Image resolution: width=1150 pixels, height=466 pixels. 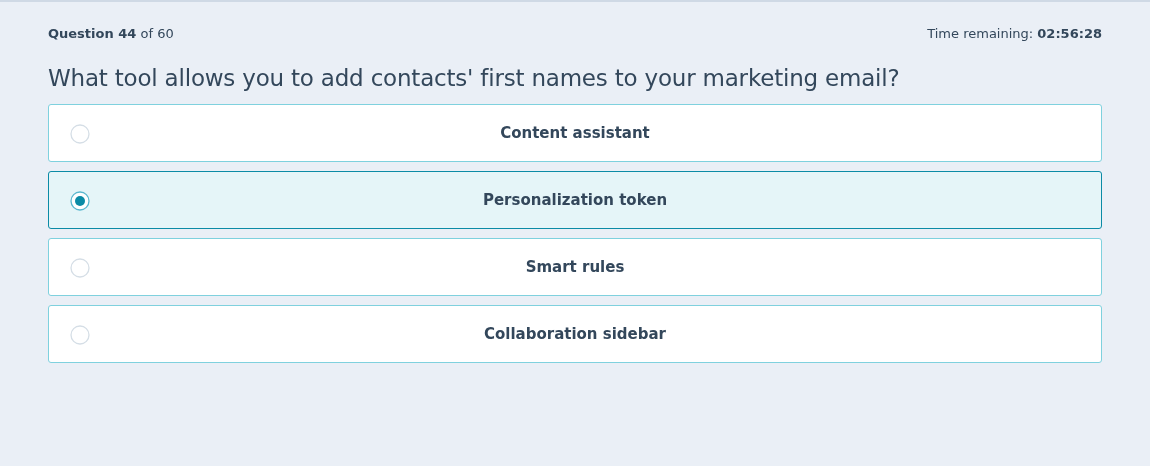 What do you see at coordinates (111, 33) in the screenshot?
I see `question-counter: Question 44 of 60` at bounding box center [111, 33].